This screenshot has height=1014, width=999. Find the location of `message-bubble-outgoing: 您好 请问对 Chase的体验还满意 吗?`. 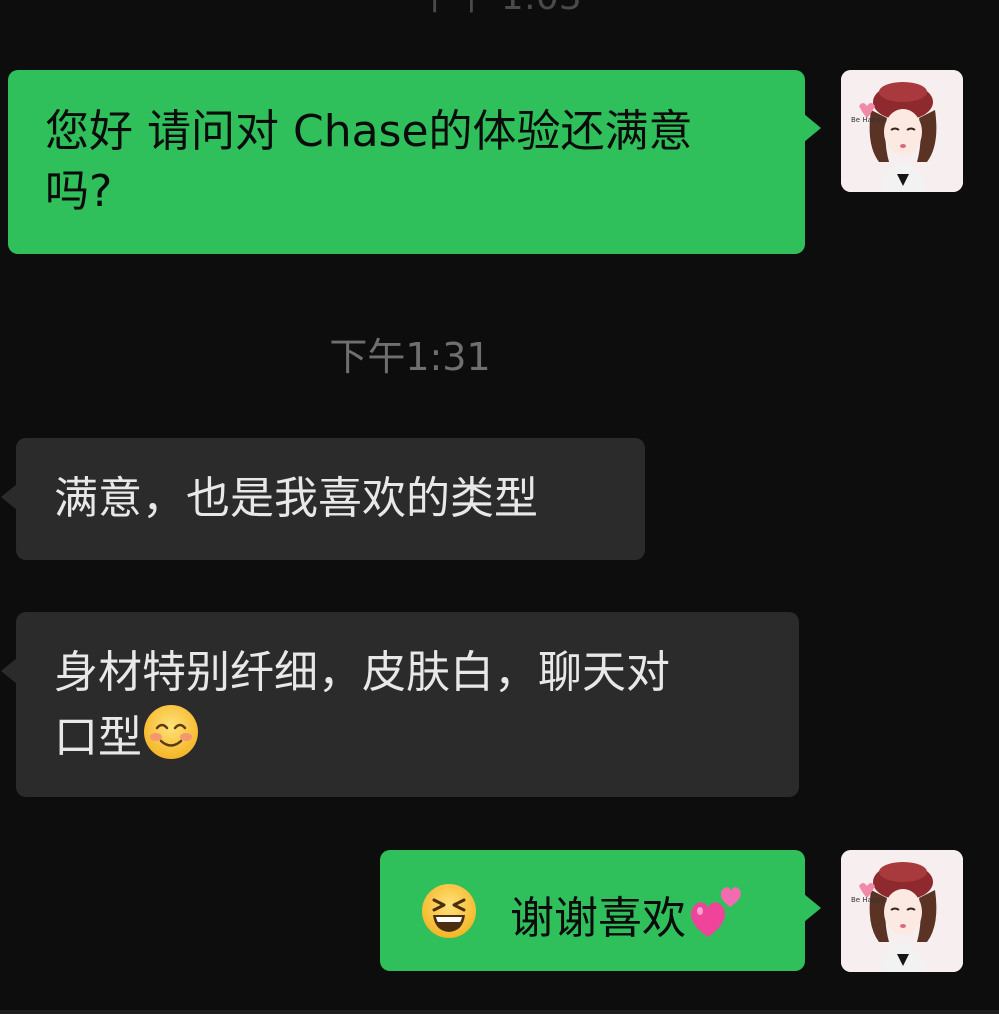

message-bubble-outgoing: 您好 请问对 Chase的体验还满意 吗? is located at coordinates (414, 162).